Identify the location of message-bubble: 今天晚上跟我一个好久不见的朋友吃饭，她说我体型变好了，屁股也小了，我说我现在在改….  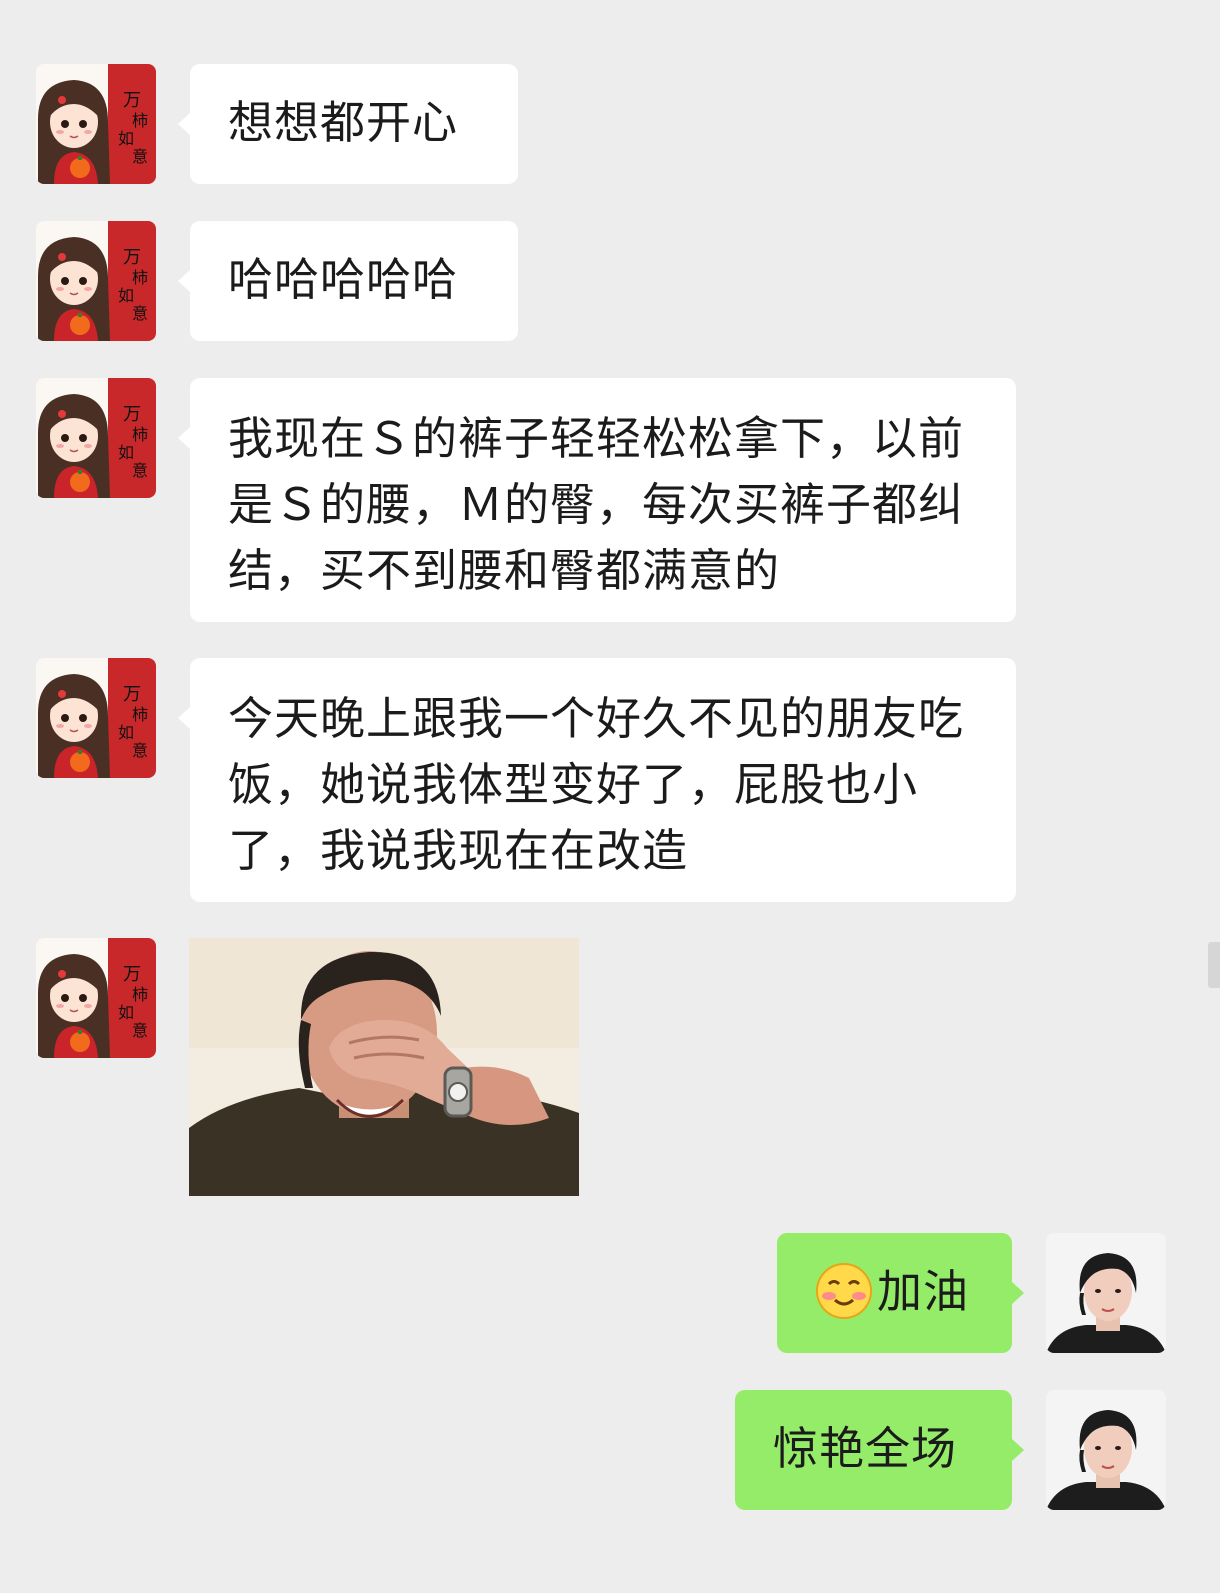
(603, 780).